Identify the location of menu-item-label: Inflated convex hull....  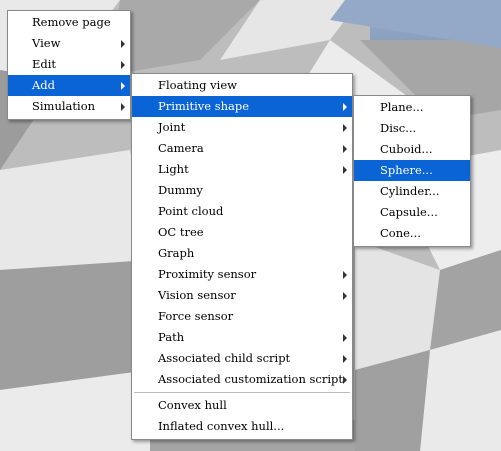
(221, 426).